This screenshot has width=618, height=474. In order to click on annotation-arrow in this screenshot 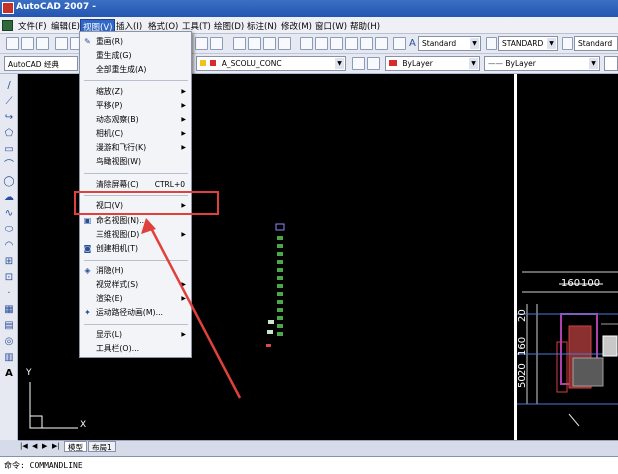, I will do `click(191, 308)`.